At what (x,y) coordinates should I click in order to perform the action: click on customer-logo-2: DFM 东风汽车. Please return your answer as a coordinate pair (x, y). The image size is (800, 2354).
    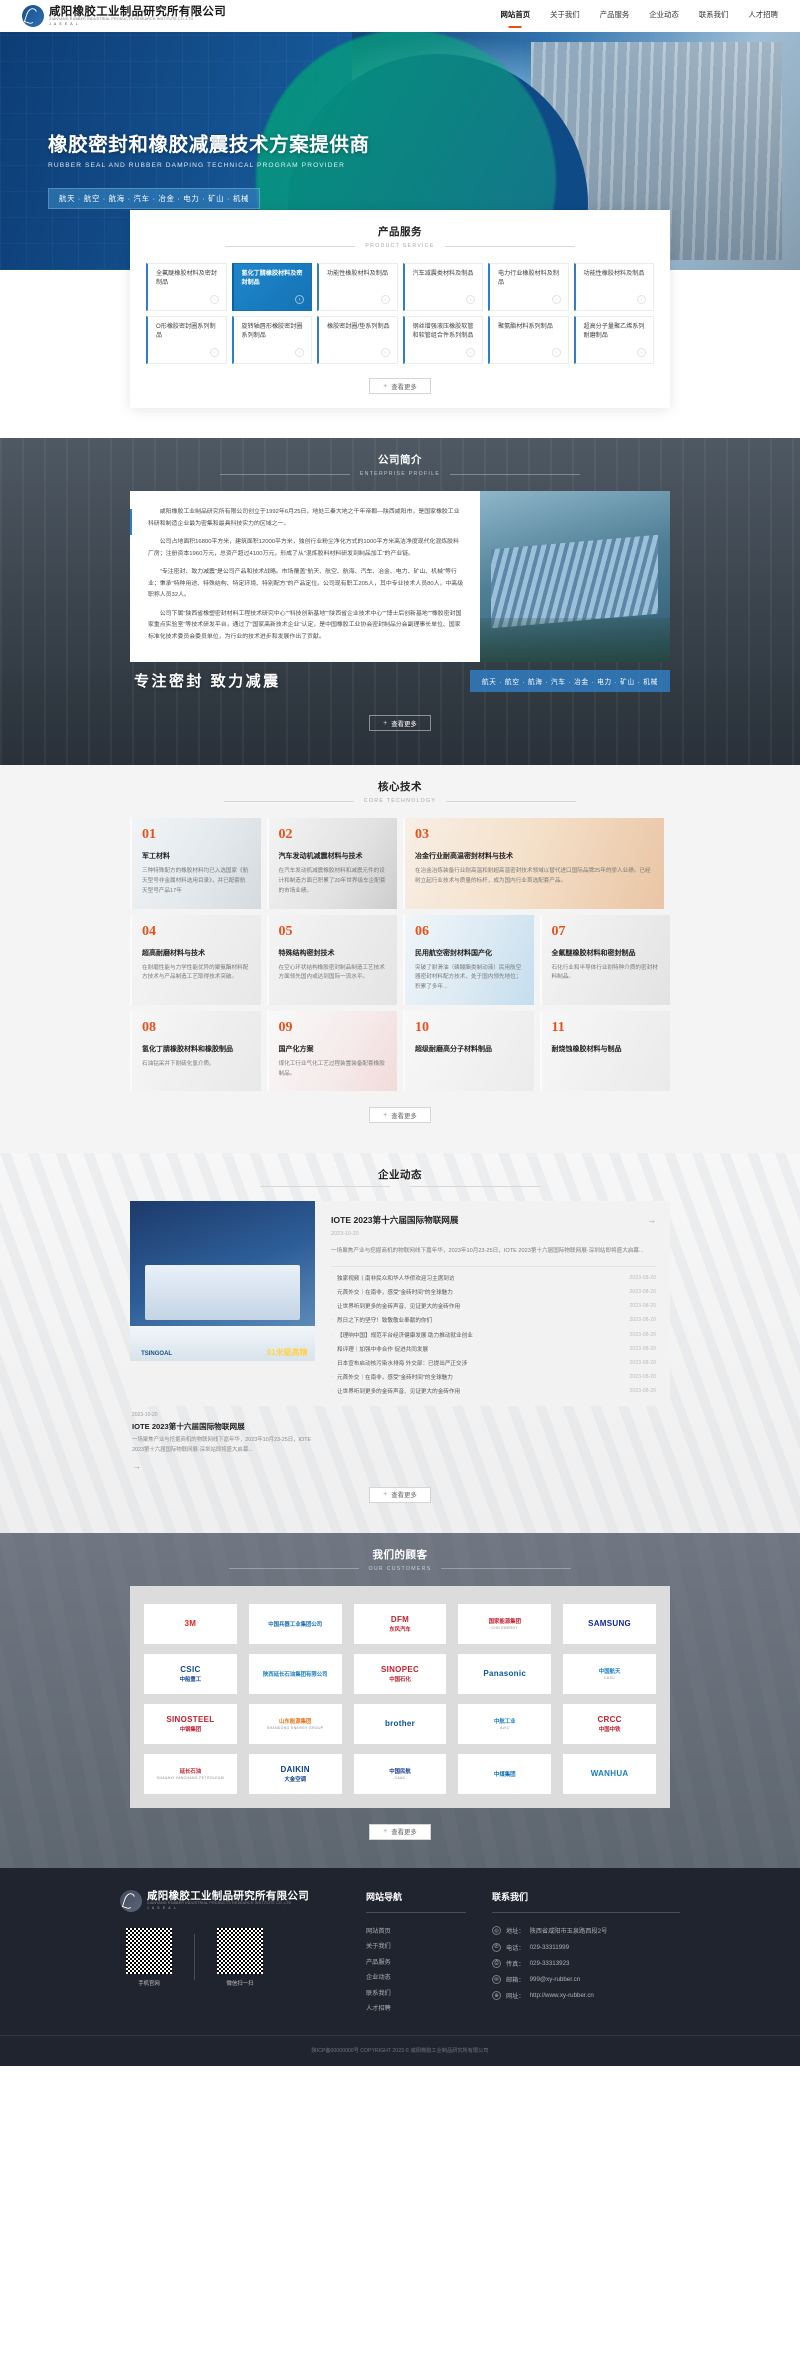
    Looking at the image, I should click on (400, 1623).